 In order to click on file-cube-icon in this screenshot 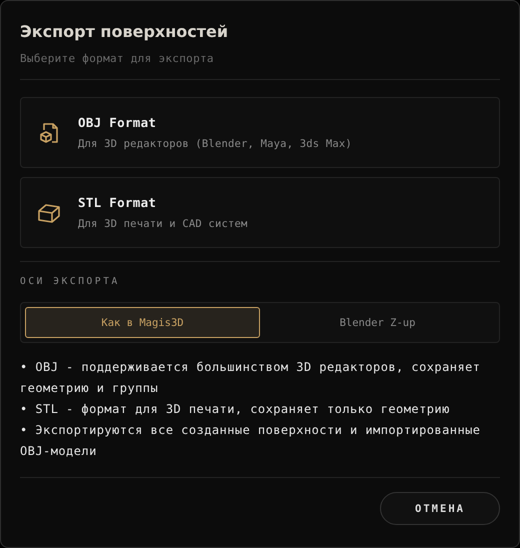, I will do `click(49, 133)`.